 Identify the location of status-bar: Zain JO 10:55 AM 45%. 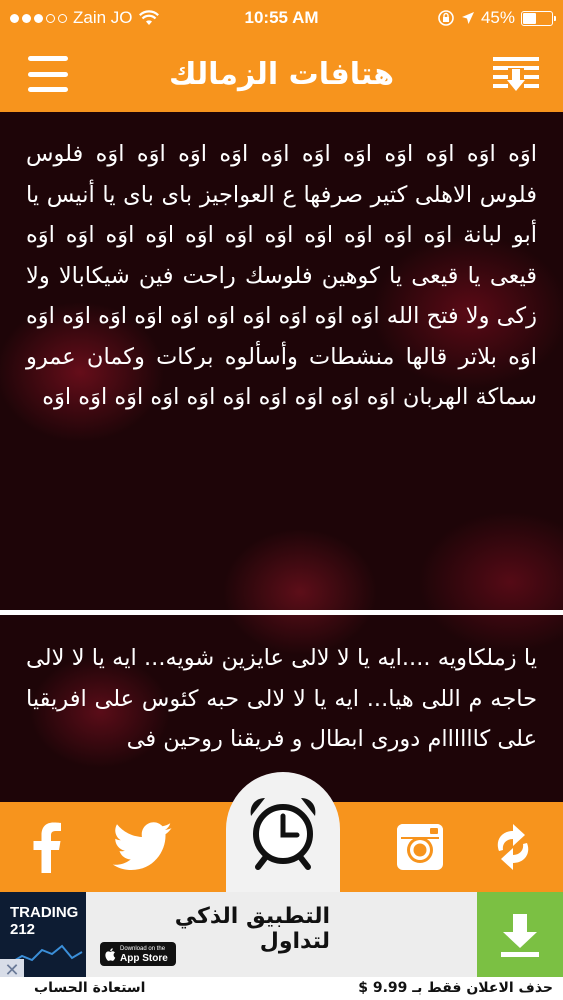
(281, 18).